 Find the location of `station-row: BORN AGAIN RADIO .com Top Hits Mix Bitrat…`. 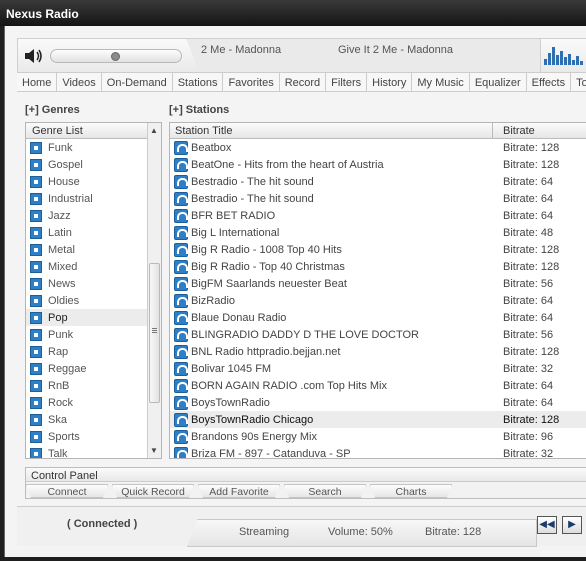

station-row: BORN AGAIN RADIO .com Top Hits Mix Bitrat… is located at coordinates (378, 385).